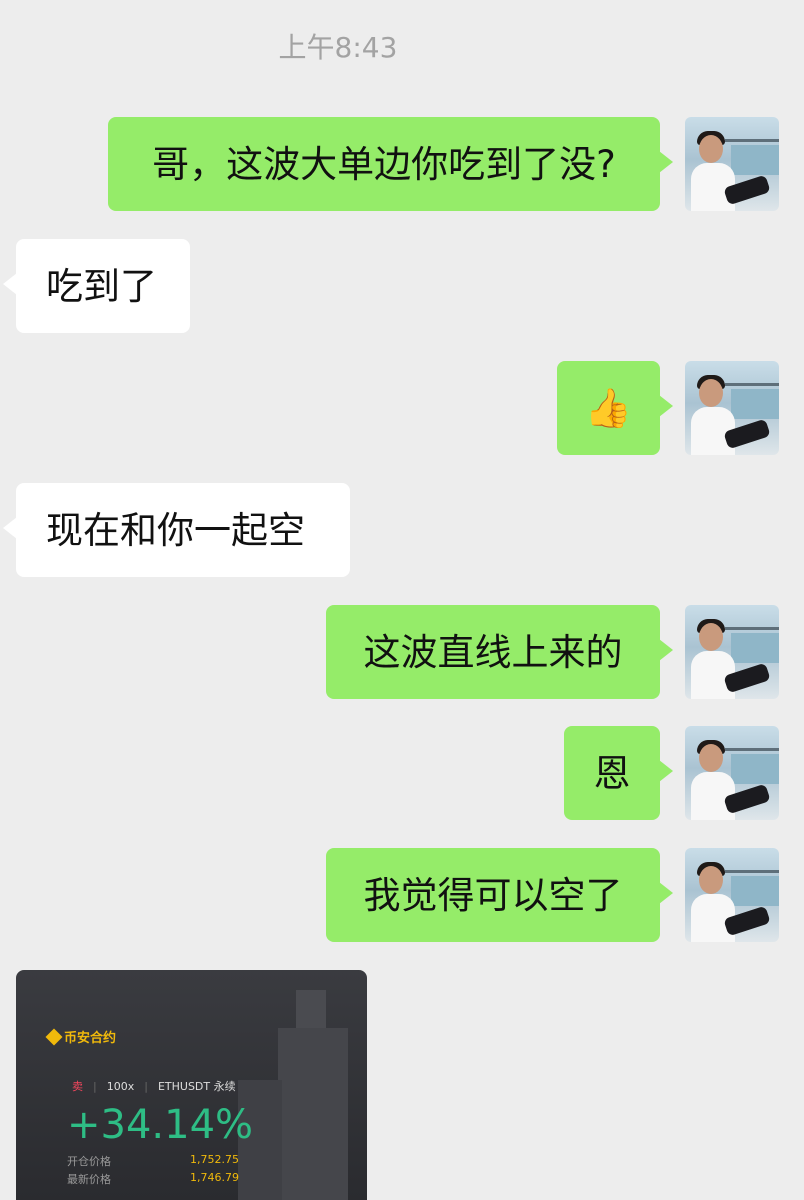 The height and width of the screenshot is (1200, 804). I want to click on outgoing-message: 哥，这波大单边你吃到了没?, so click(390, 164).